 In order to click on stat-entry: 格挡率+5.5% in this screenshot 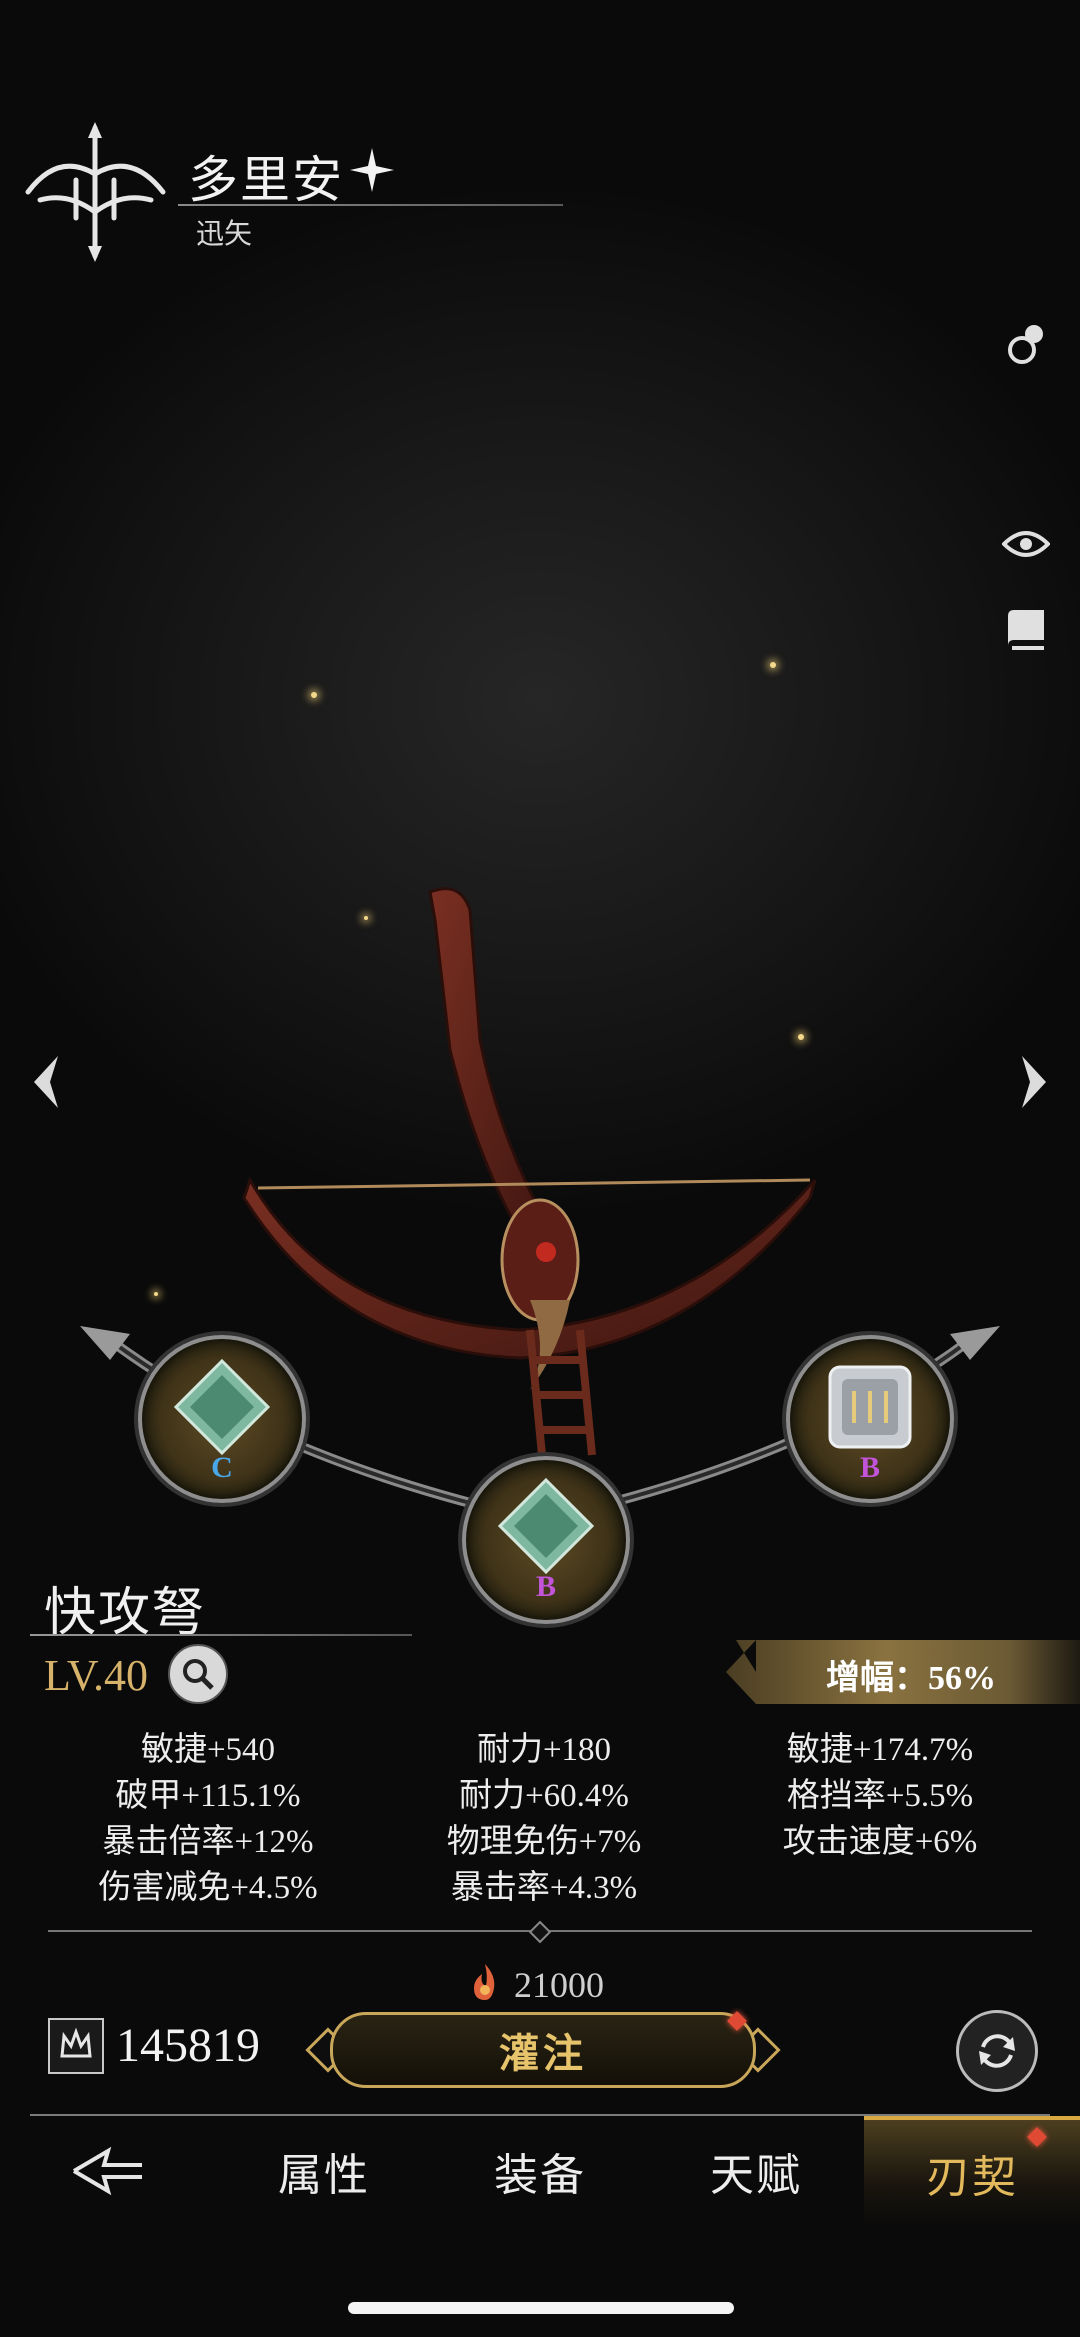, I will do `click(880, 1796)`.